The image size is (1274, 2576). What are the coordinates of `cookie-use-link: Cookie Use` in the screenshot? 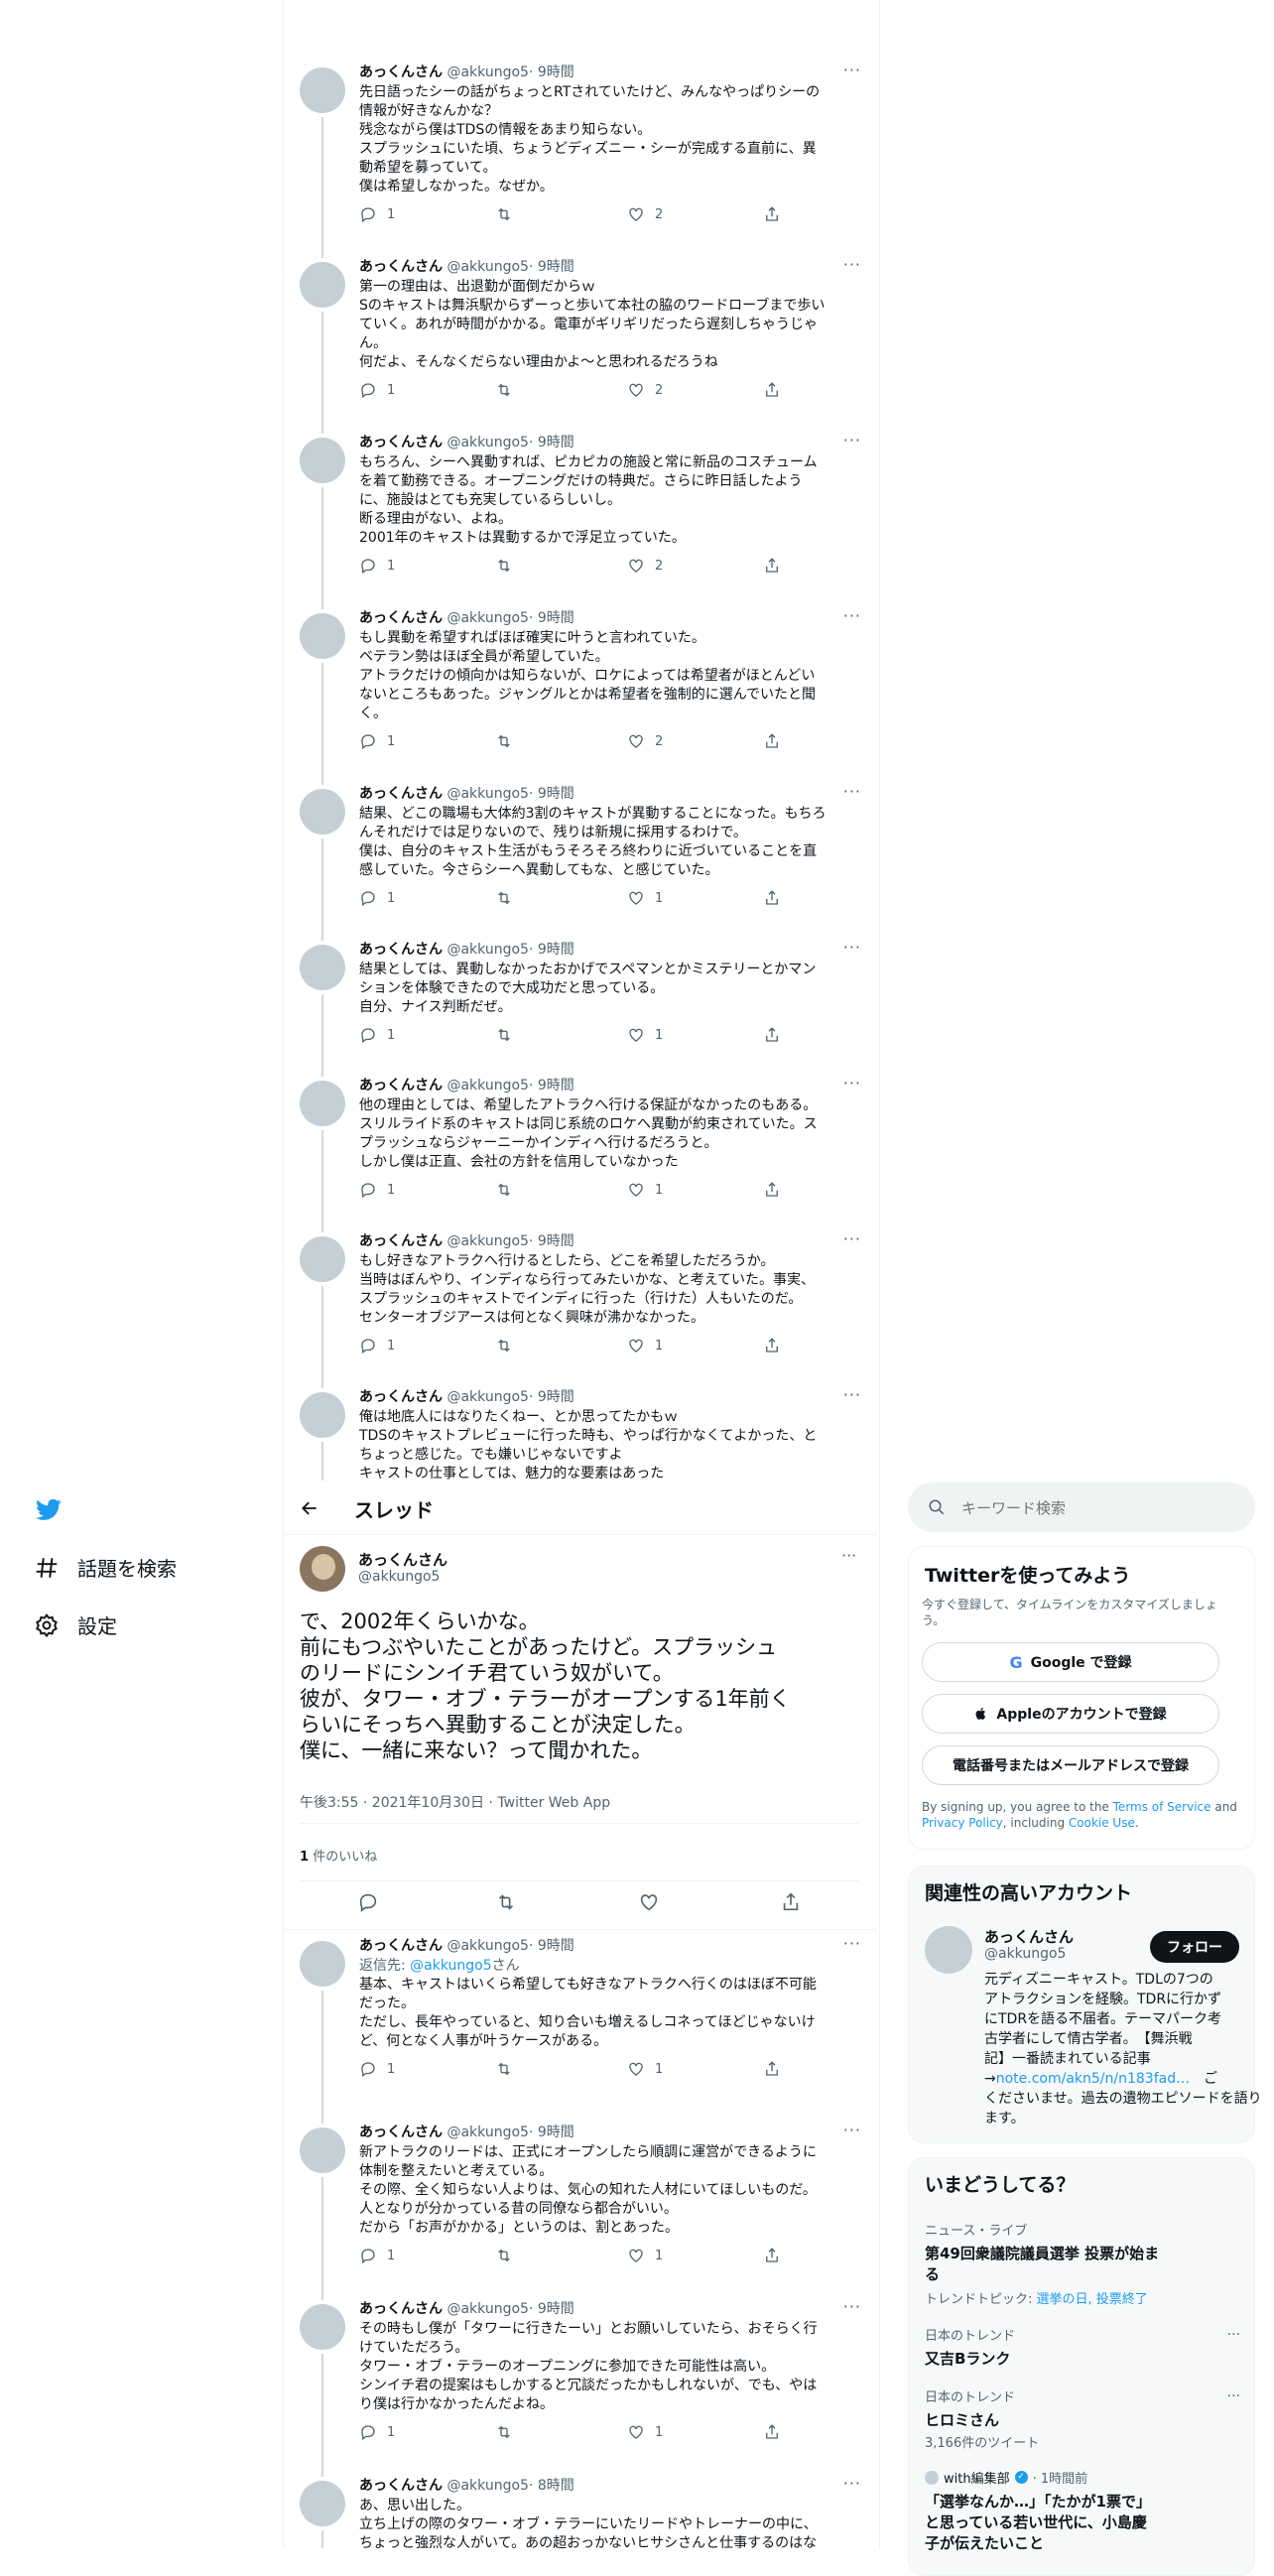 It's located at (1102, 1823).